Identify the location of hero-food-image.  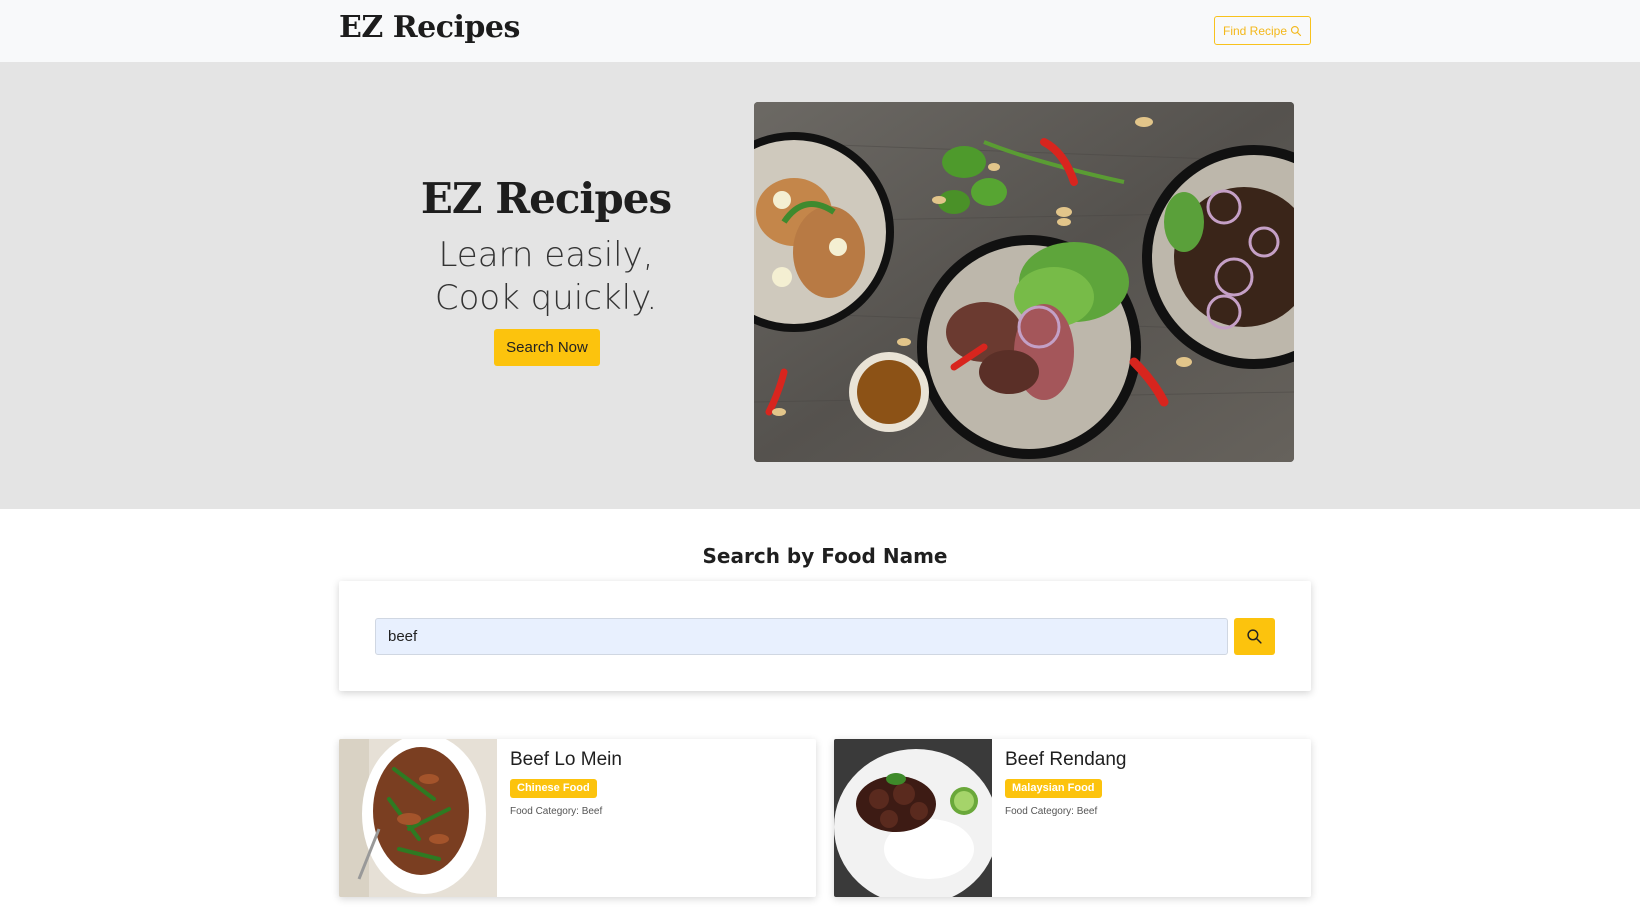
(1024, 282).